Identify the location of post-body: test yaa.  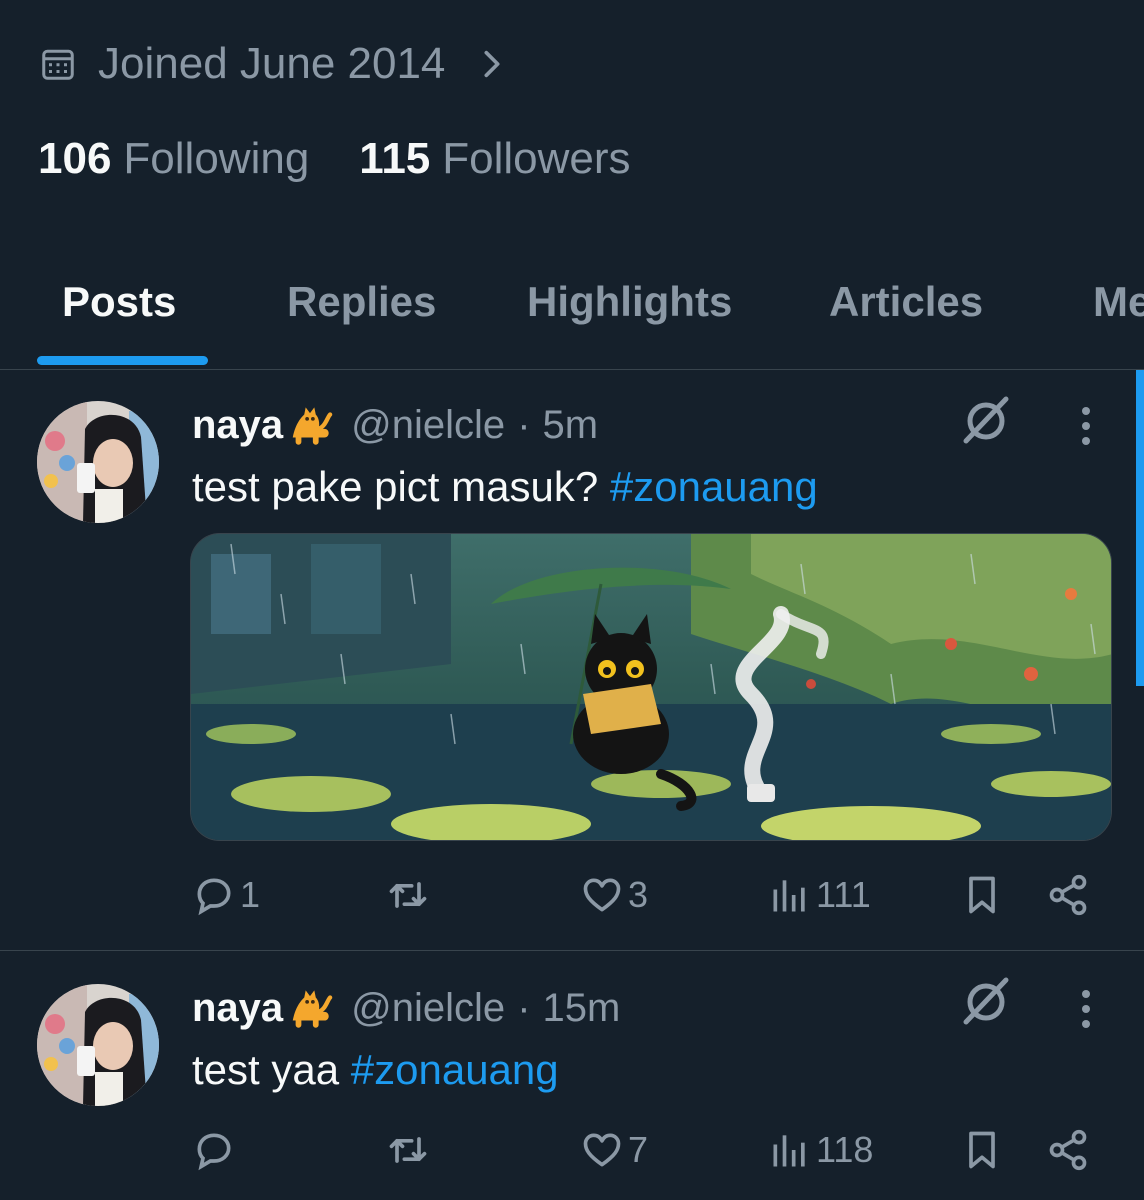
(271, 1069).